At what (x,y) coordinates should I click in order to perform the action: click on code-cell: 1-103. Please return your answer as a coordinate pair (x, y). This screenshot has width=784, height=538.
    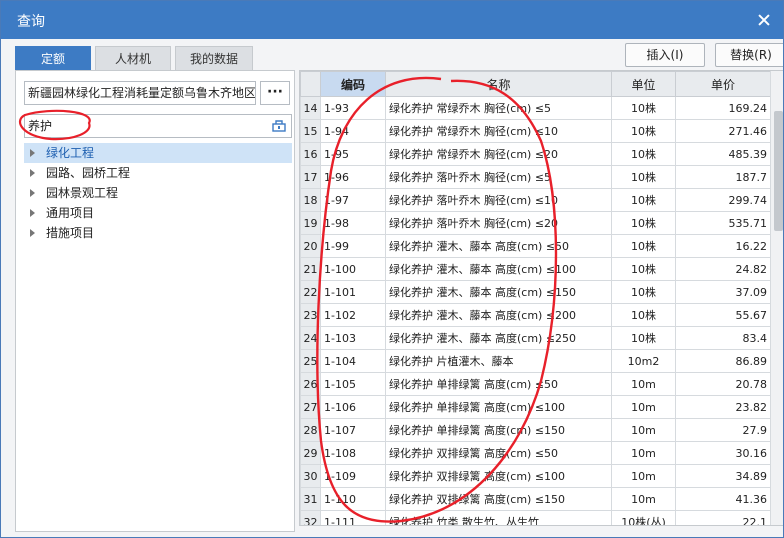
    Looking at the image, I should click on (353, 338).